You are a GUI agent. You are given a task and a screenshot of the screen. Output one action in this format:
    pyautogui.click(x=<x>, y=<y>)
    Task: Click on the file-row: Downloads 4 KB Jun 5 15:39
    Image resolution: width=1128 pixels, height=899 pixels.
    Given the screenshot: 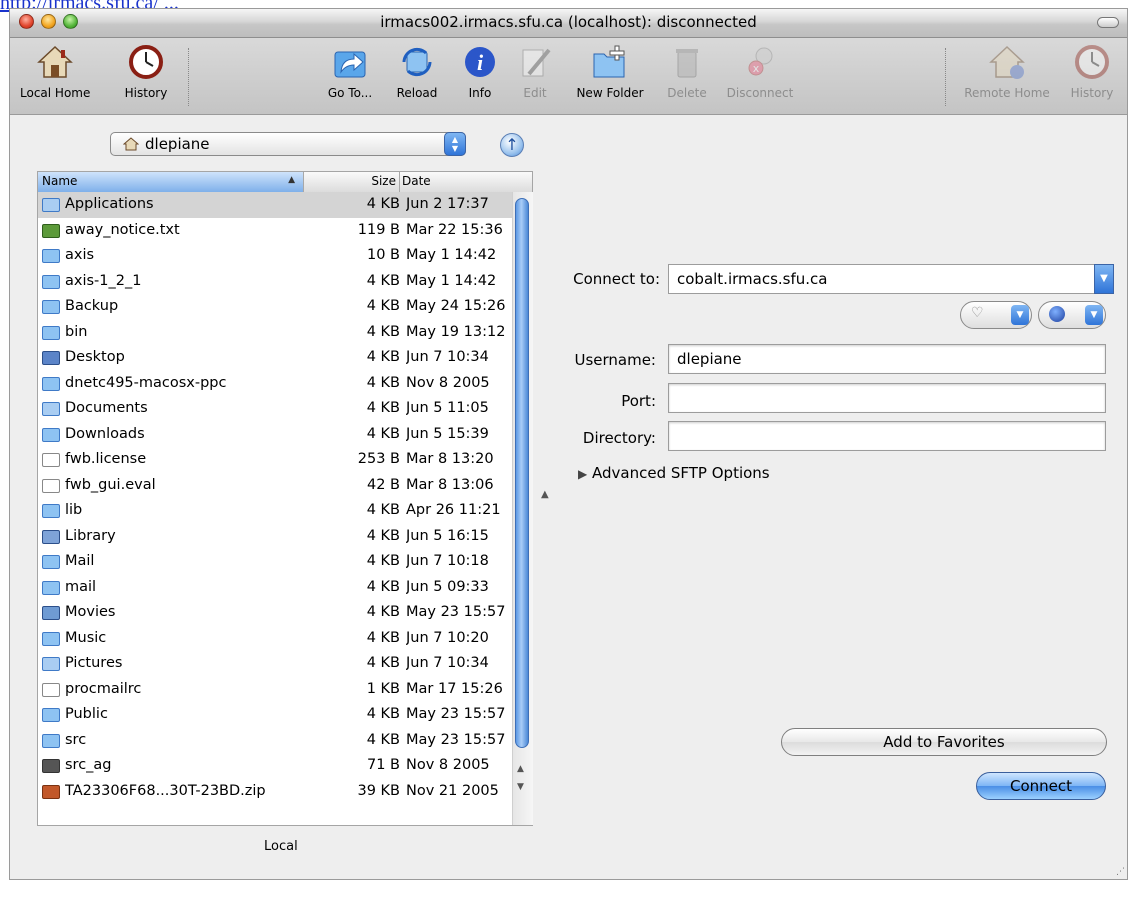 What is the action you would take?
    pyautogui.click(x=275, y=435)
    